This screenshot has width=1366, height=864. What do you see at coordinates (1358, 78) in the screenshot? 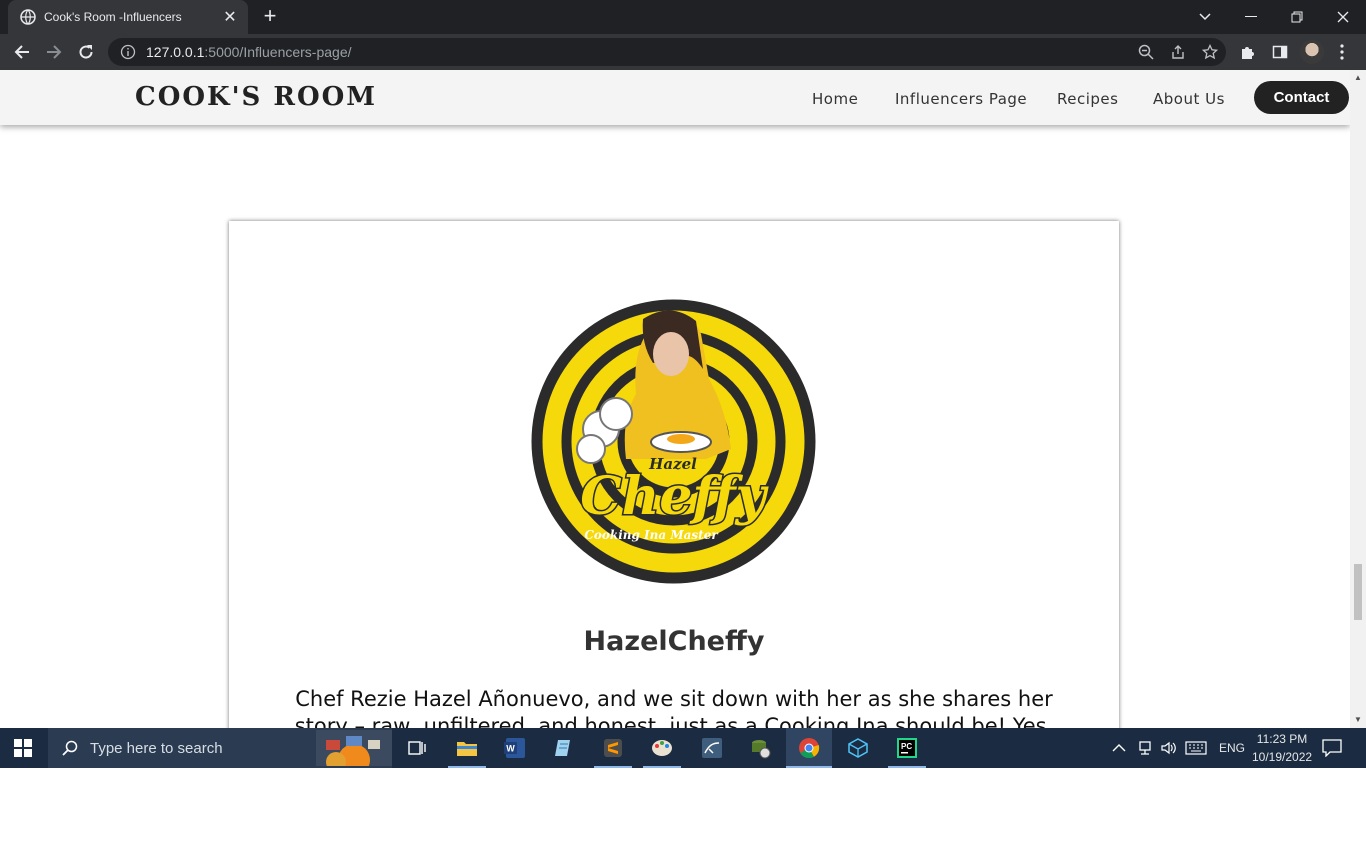
I see `scroll-up-arrow-icon: ▲` at bounding box center [1358, 78].